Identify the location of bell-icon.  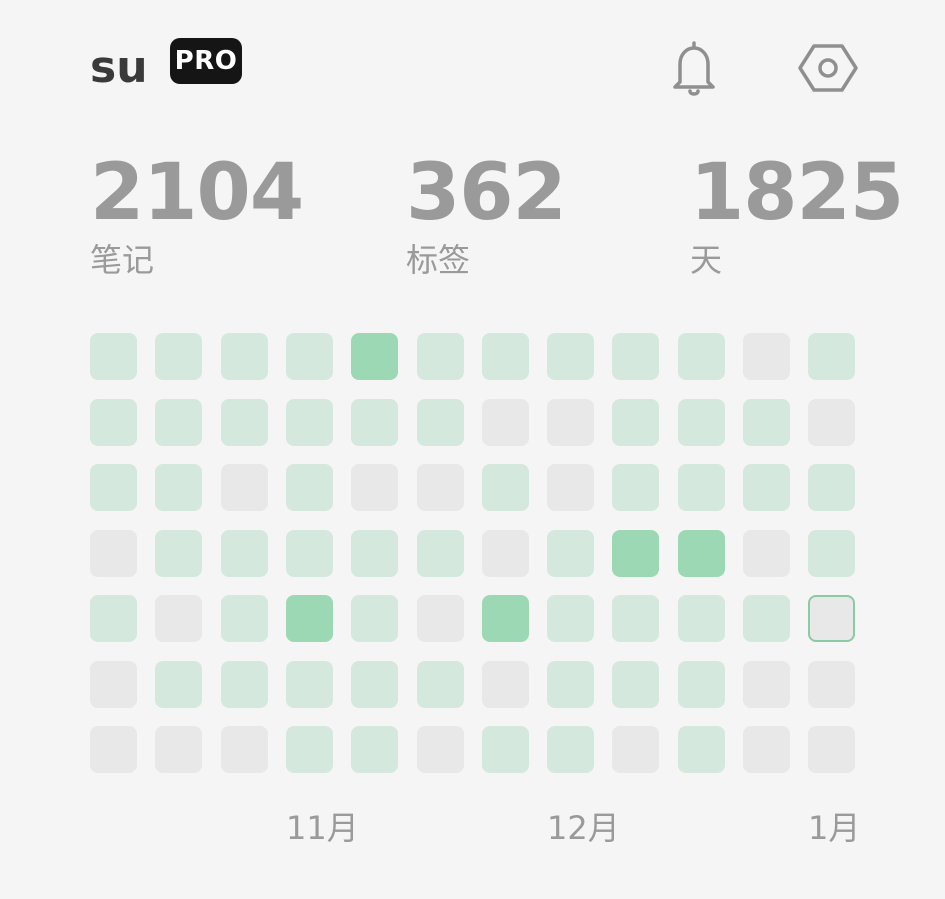
(694, 68).